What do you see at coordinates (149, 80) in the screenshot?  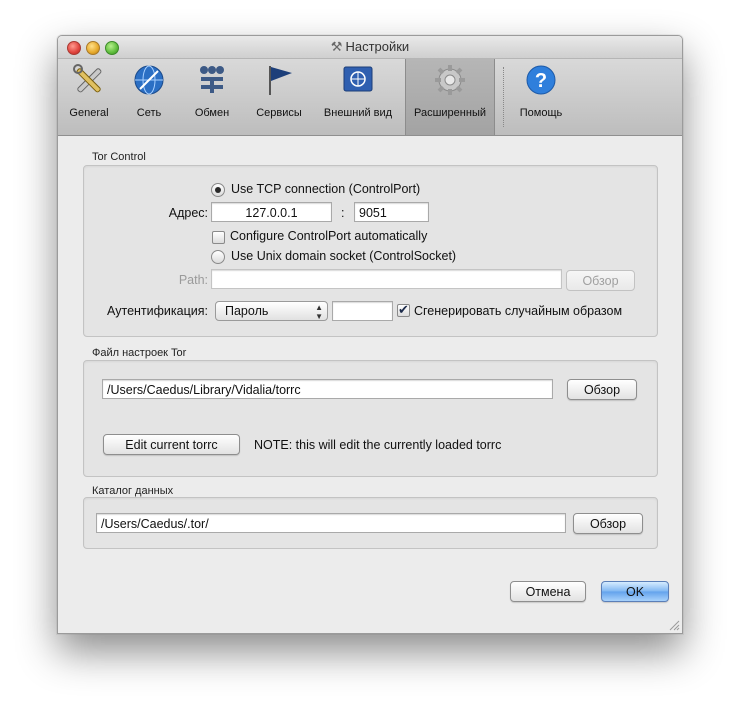 I see `network-globe-icon` at bounding box center [149, 80].